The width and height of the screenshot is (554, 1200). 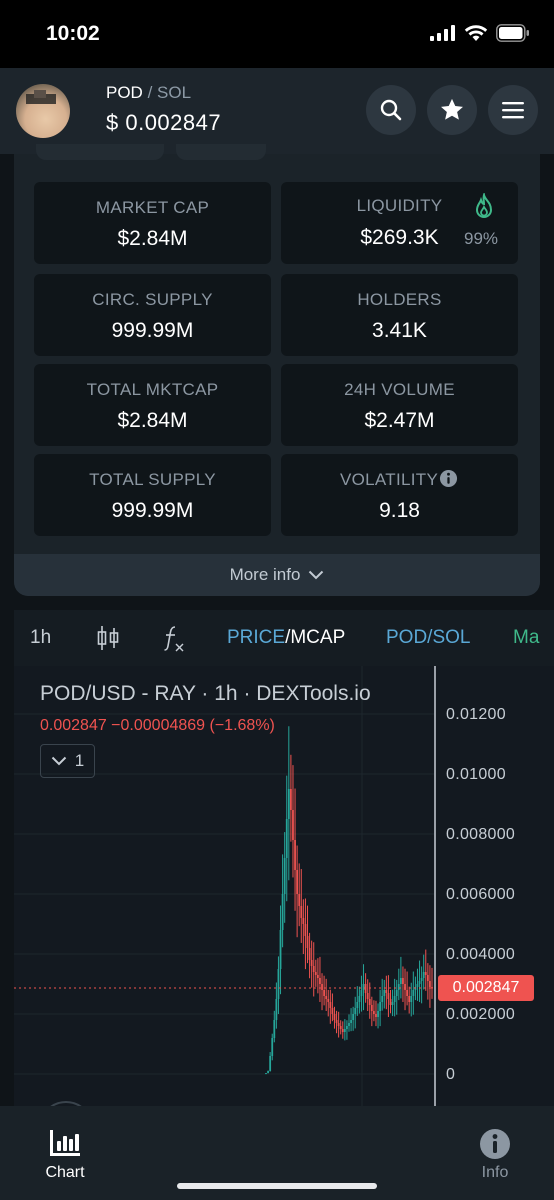 I want to click on stat-total-supply: TOTAL SUPPLY 999.99M, so click(x=152, y=495).